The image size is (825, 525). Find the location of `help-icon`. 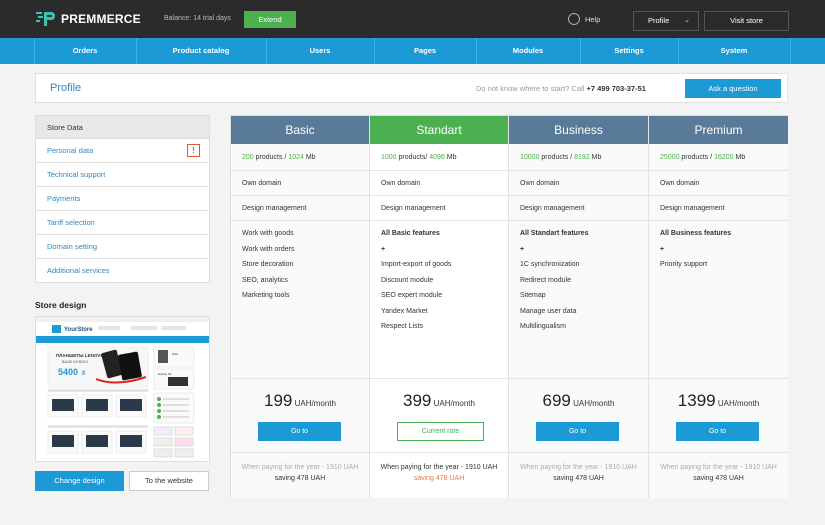

help-icon is located at coordinates (574, 19).